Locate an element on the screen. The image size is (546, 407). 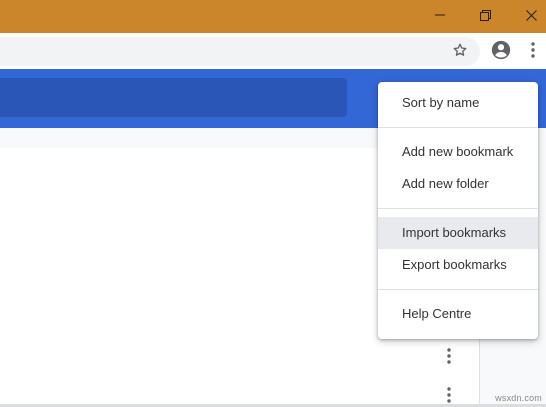
restore-icon is located at coordinates (485, 15).